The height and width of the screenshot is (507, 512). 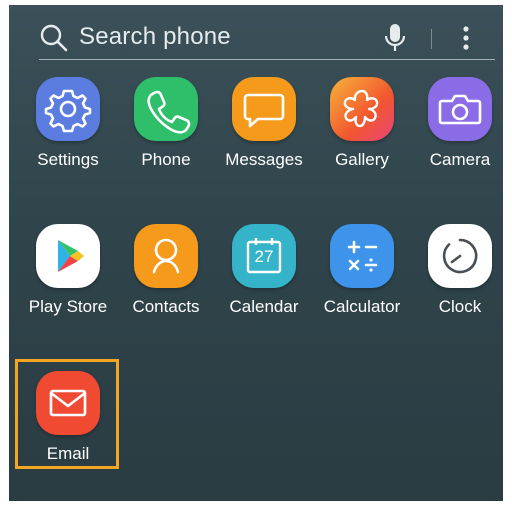 What do you see at coordinates (466, 38) in the screenshot?
I see `more-vertical-icon` at bounding box center [466, 38].